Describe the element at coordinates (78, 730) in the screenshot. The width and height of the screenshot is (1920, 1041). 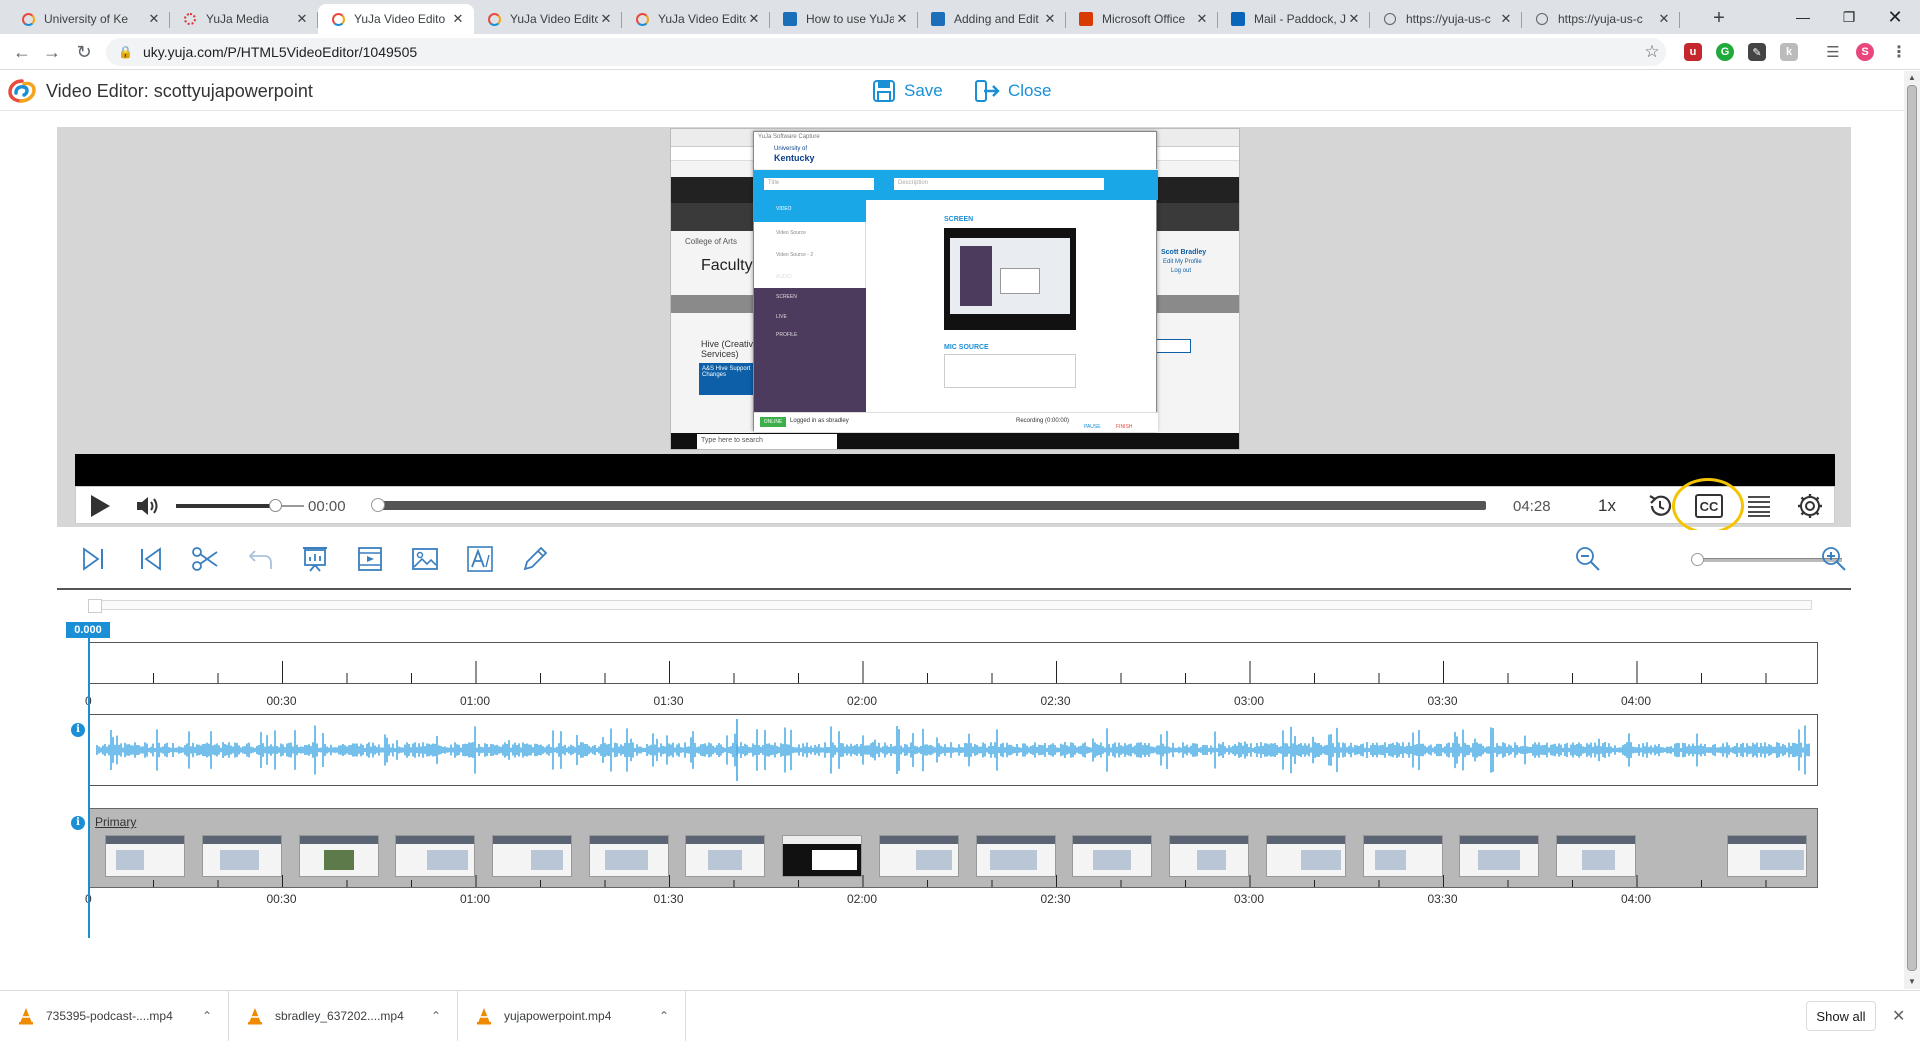
I see `audio-info-icon: i` at that location.